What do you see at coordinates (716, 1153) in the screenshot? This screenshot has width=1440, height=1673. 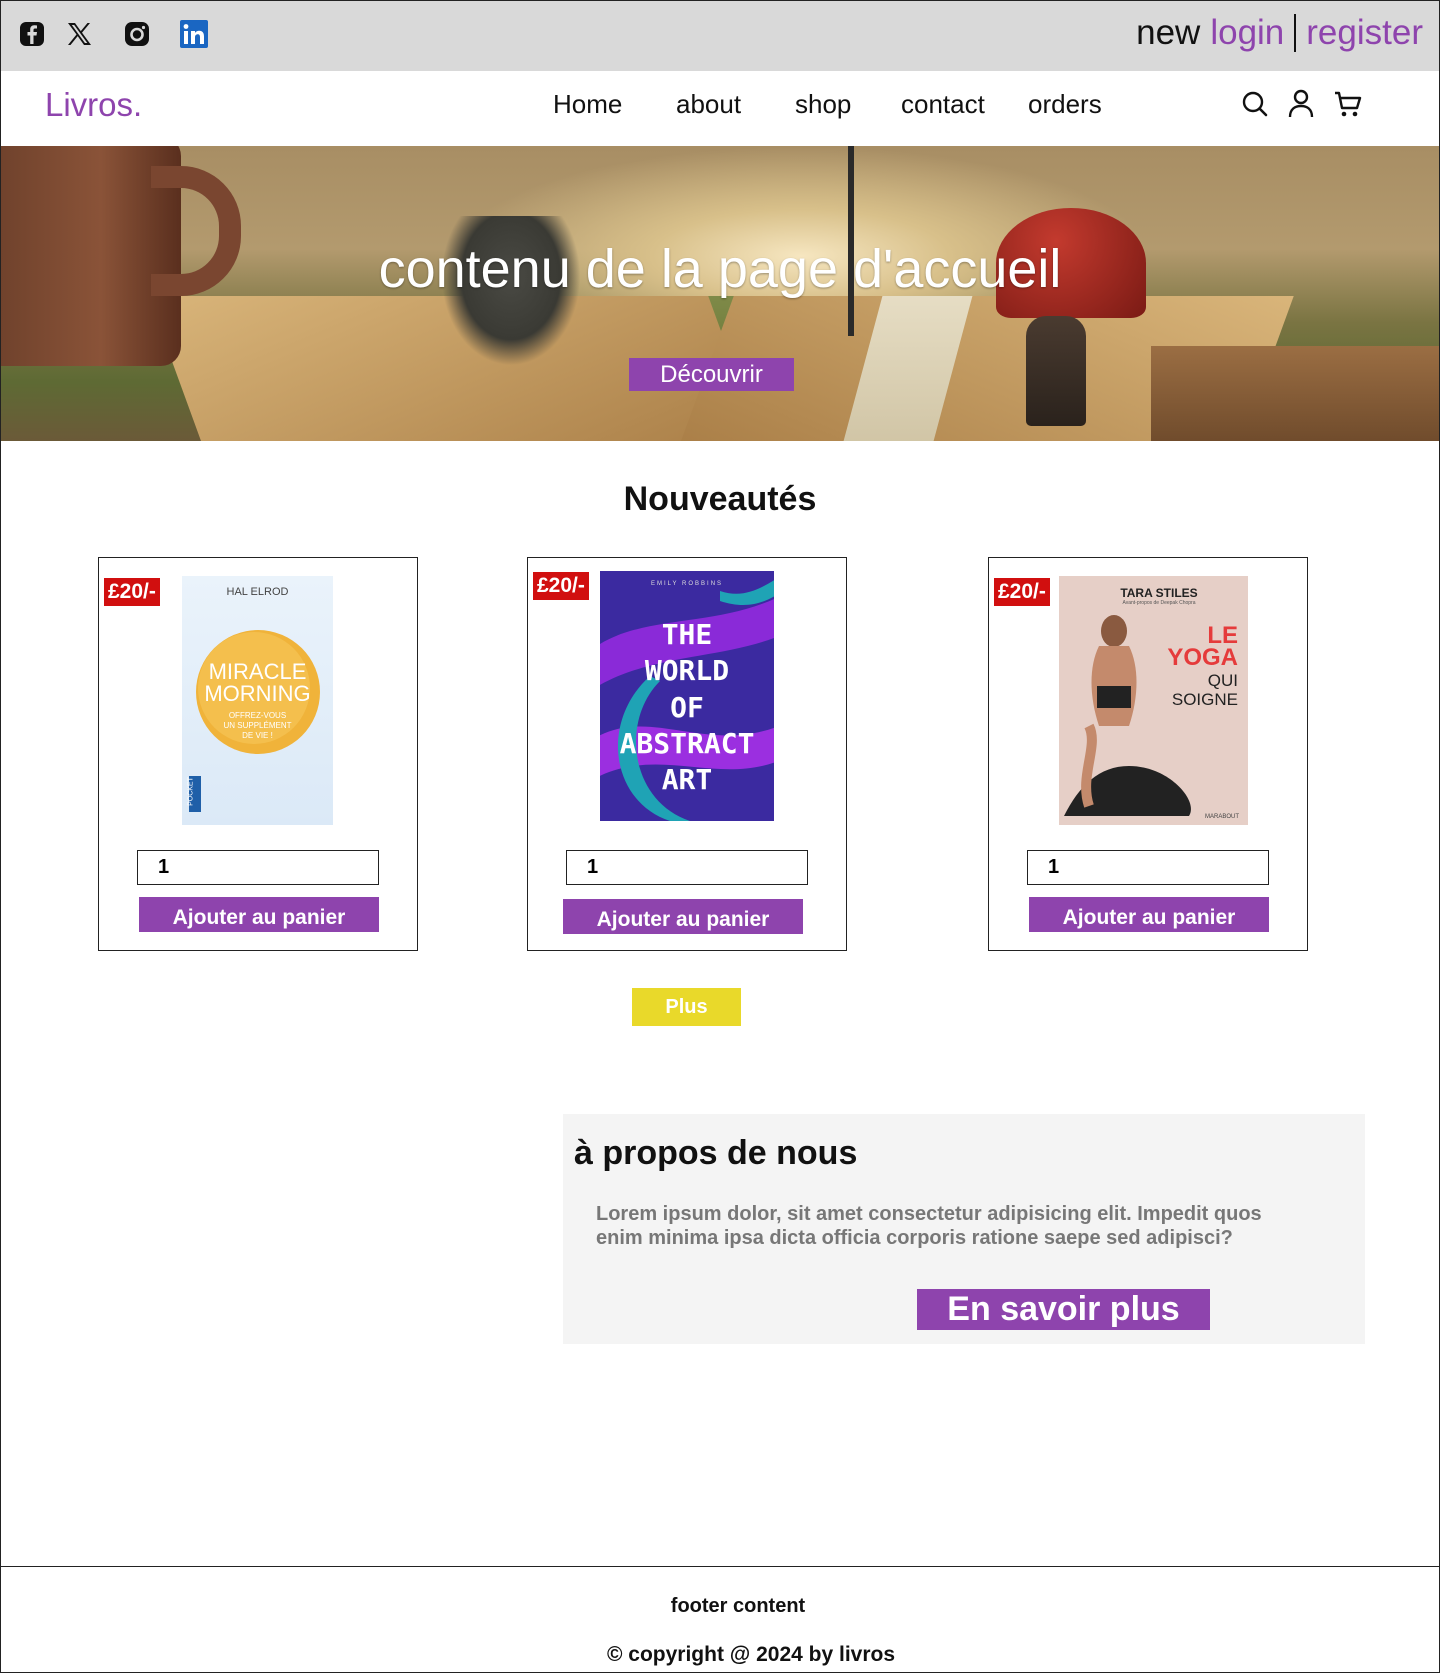 I see `about-title: à propos de nous` at bounding box center [716, 1153].